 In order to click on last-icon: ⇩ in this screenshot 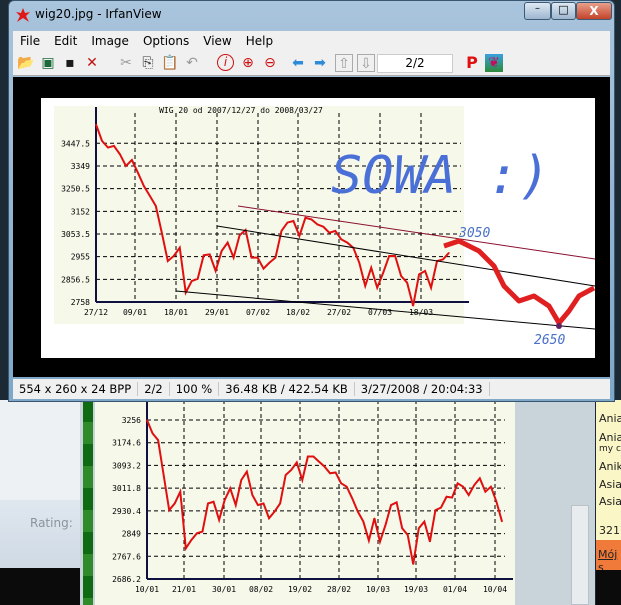, I will do `click(366, 63)`.